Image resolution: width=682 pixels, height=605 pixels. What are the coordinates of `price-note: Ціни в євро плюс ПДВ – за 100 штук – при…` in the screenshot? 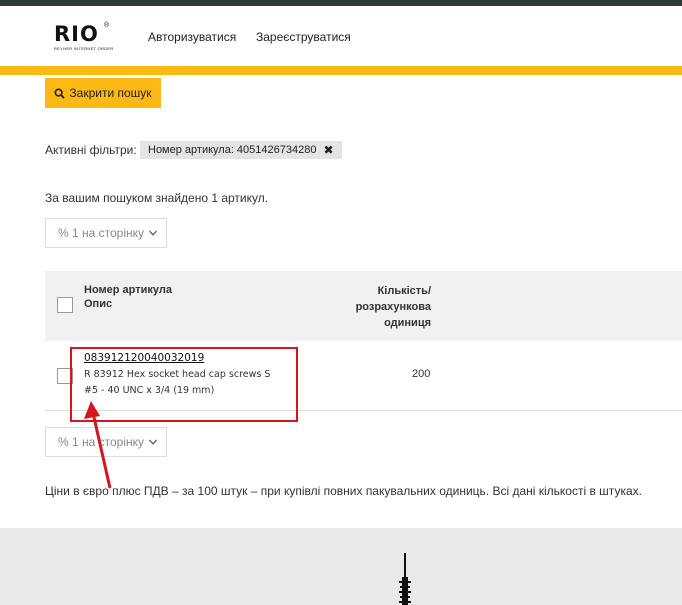 It's located at (343, 491).